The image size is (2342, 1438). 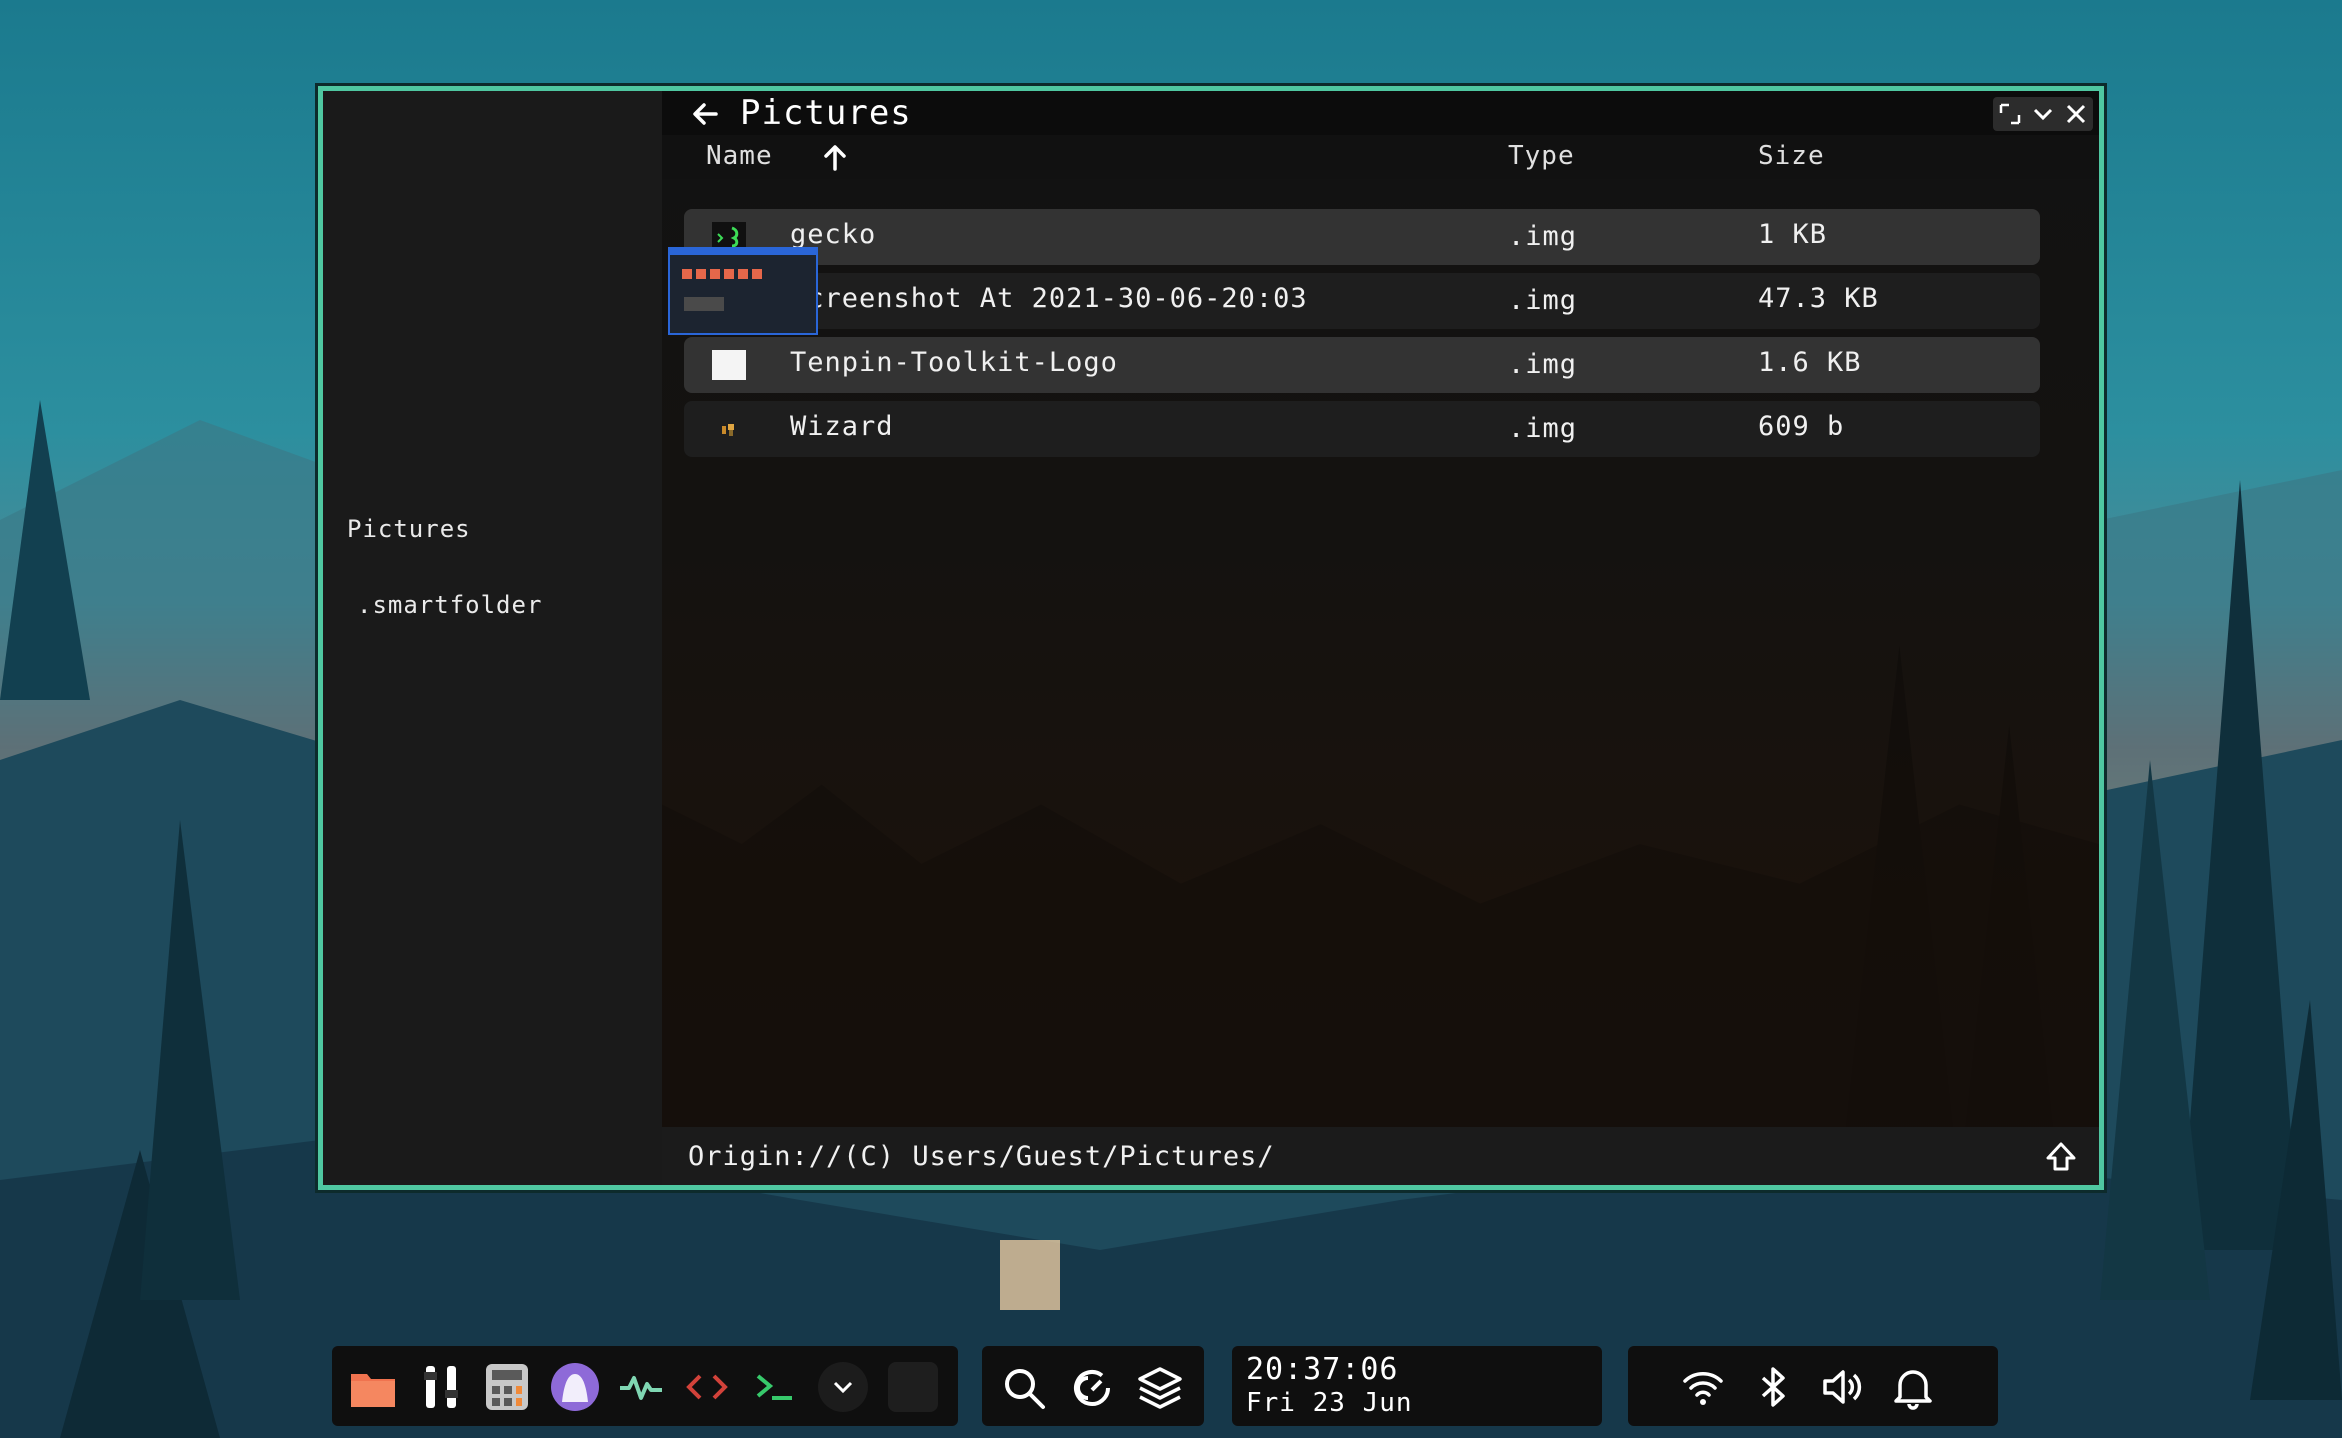 I want to click on sort-ascending-icon, so click(x=835, y=157).